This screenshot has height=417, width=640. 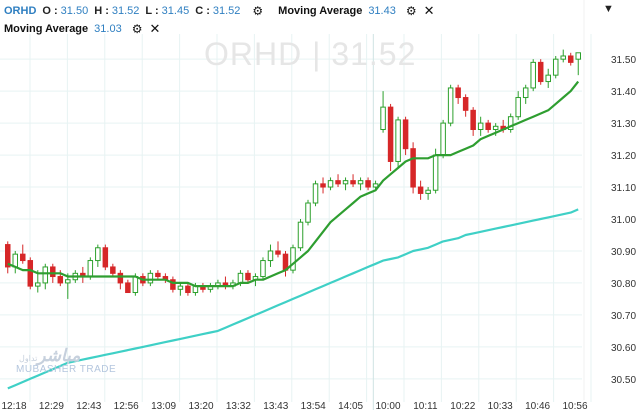 I want to click on y-tick-label: 31.00, so click(x=623, y=220).